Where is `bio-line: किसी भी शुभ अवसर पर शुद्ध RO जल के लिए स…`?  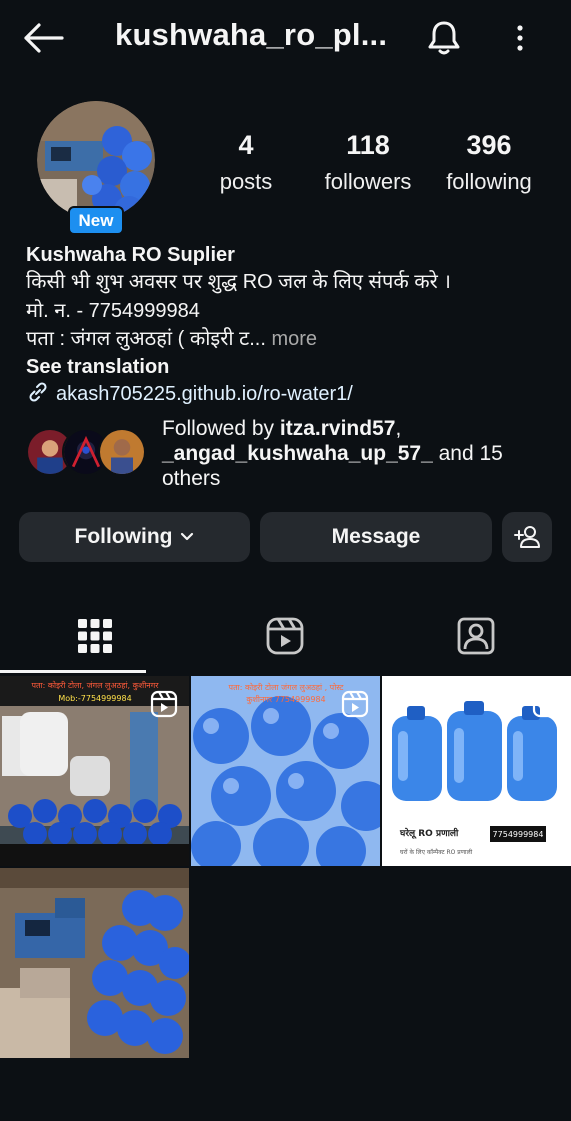
bio-line: किसी भी शुभ अवसर पर शुद्ध RO जल के लिए स… is located at coordinates (238, 282).